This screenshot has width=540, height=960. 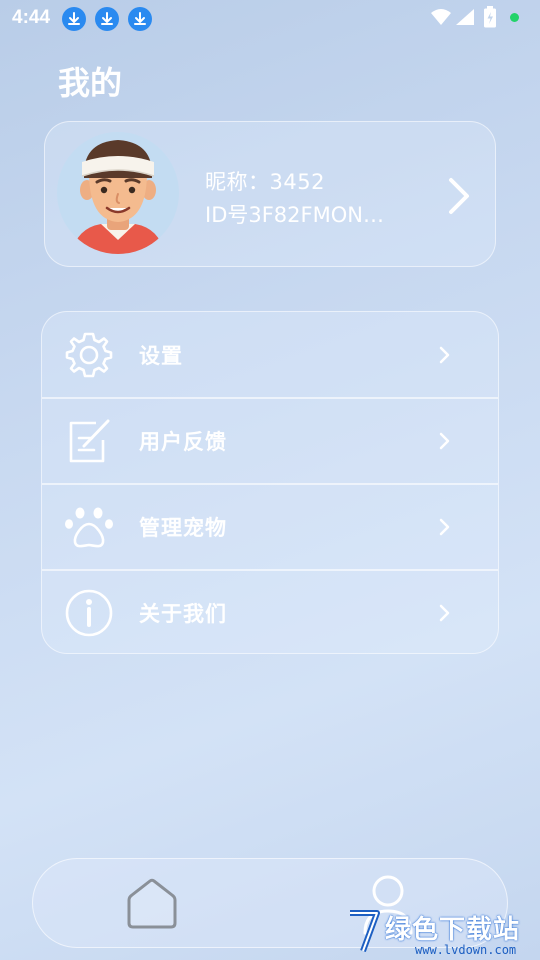 I want to click on info-icon, so click(x=89, y=613).